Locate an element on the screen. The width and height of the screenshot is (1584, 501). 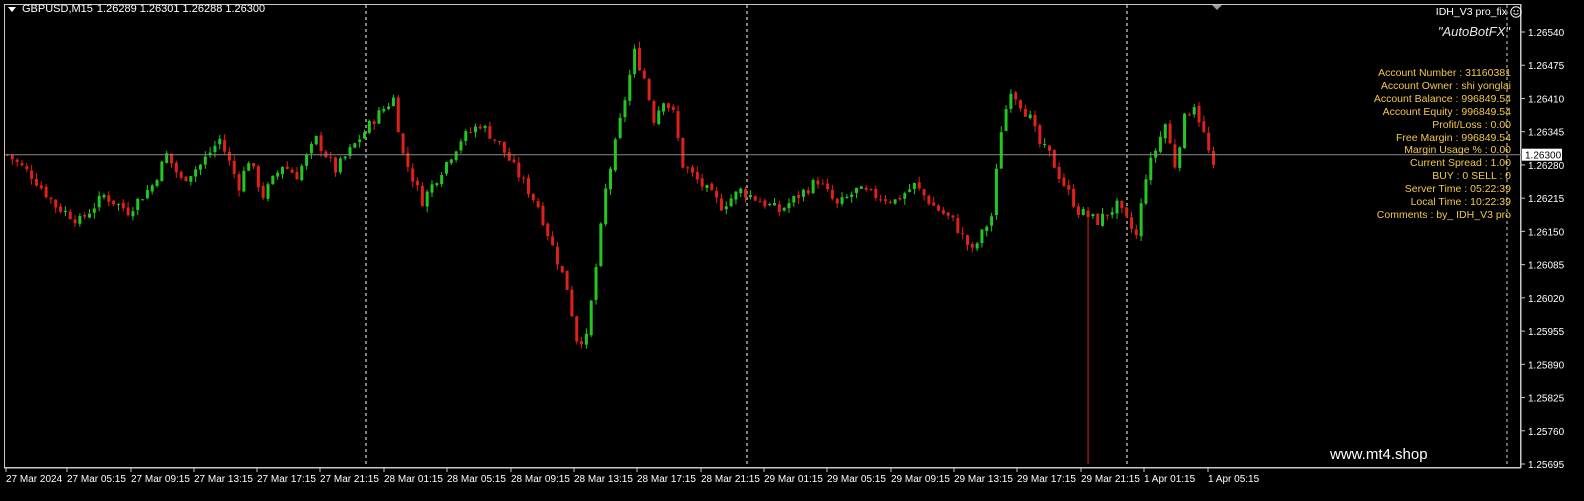
expert-name: IDH_V3 pro_fix is located at coordinates (1471, 12).